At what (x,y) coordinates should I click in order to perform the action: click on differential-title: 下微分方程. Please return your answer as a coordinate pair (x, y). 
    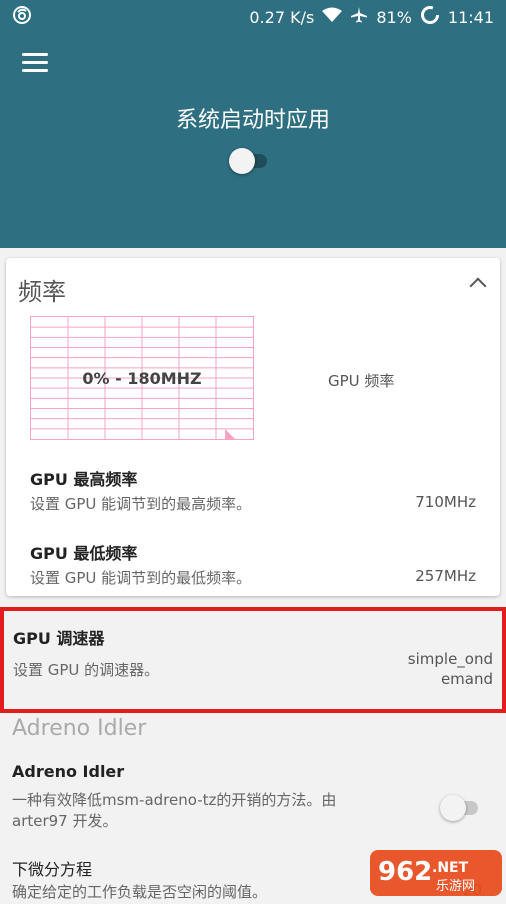
    Looking at the image, I should click on (52, 869).